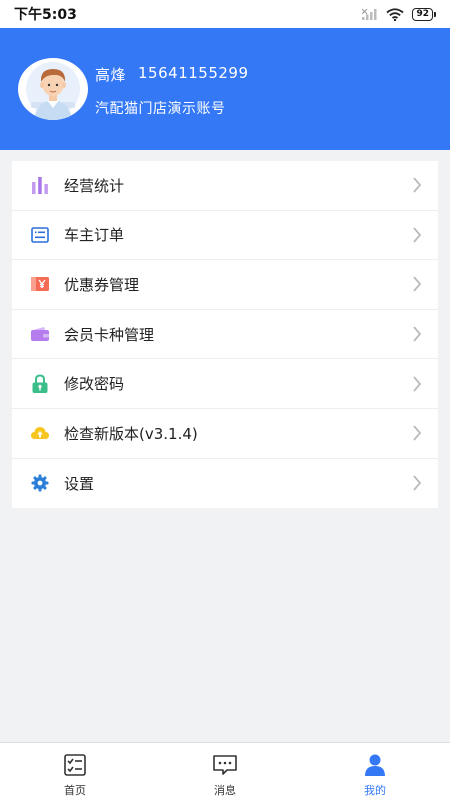 Image resolution: width=450 pixels, height=800 pixels. What do you see at coordinates (94, 384) in the screenshot?
I see `menu-item-label: 修改密码` at bounding box center [94, 384].